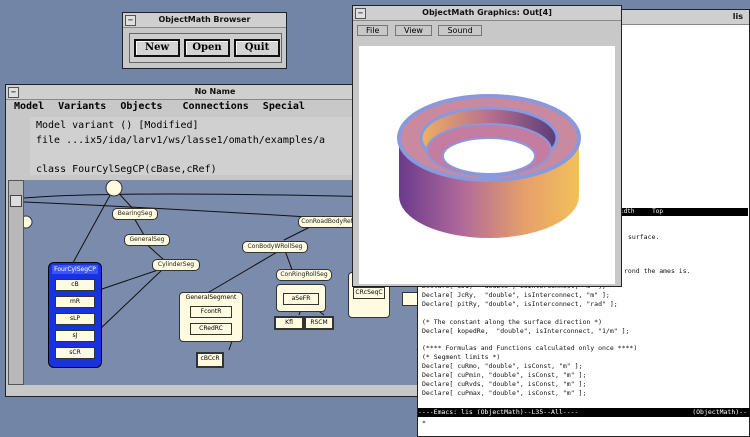 The width and height of the screenshot is (750, 437). Describe the element at coordinates (215, 91) in the screenshot. I see `noname-title: No Name` at that location.